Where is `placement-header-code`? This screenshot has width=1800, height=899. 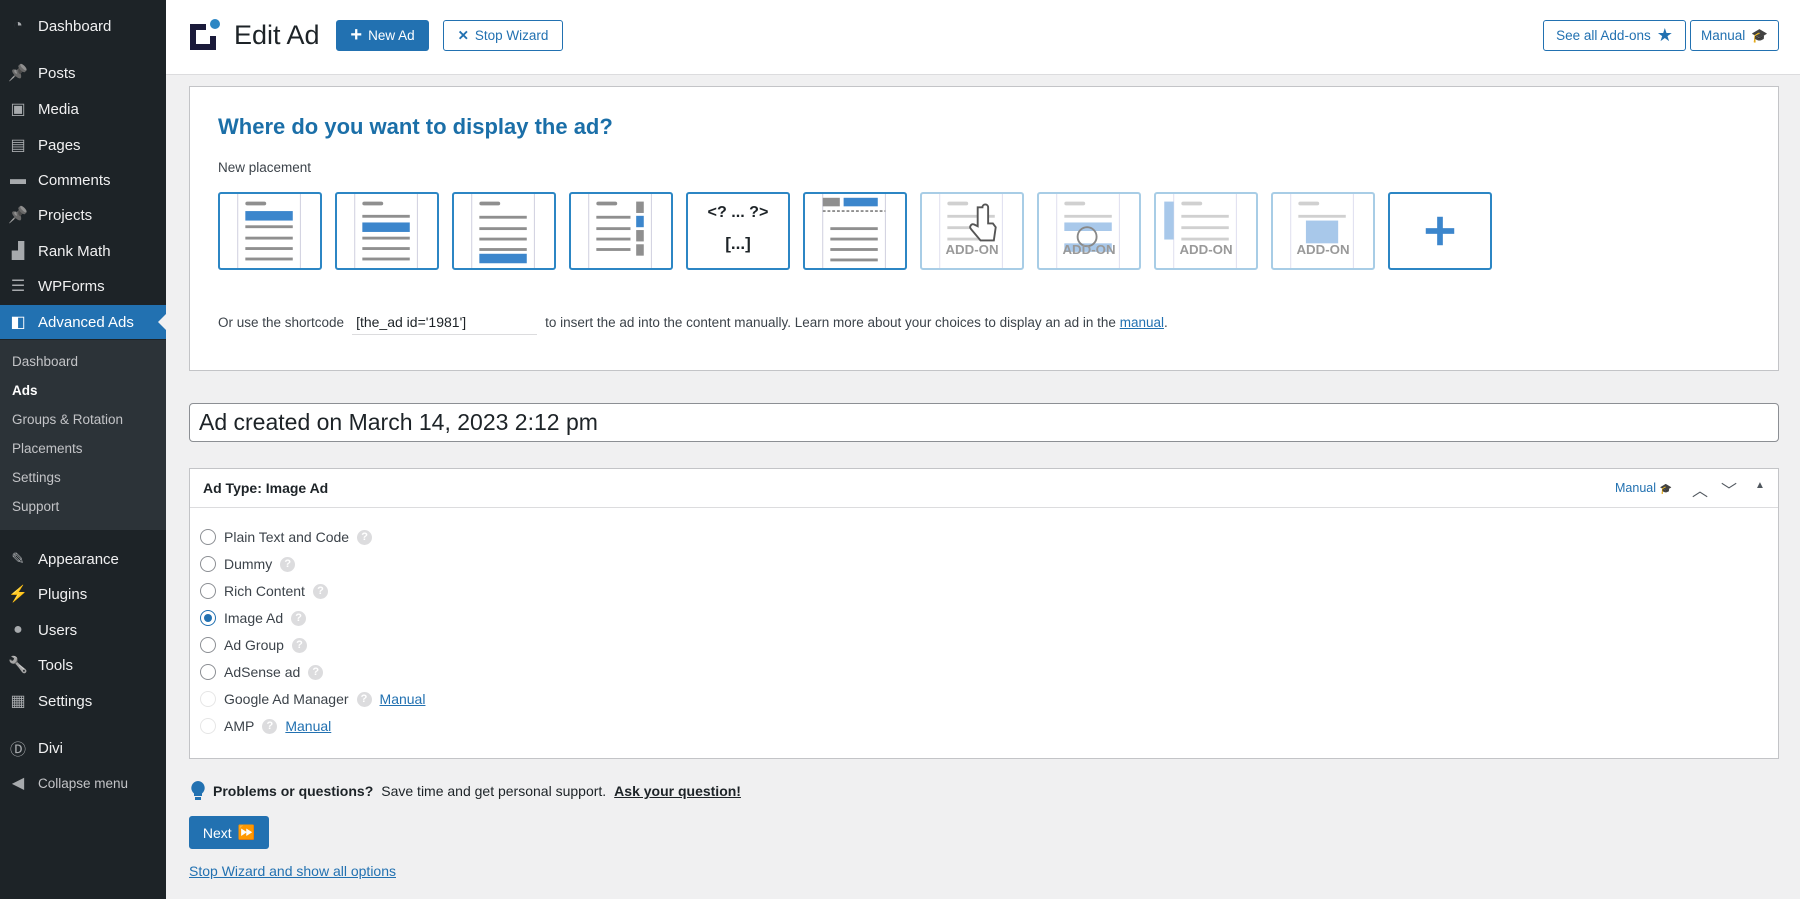
placement-header-code is located at coordinates (855, 231).